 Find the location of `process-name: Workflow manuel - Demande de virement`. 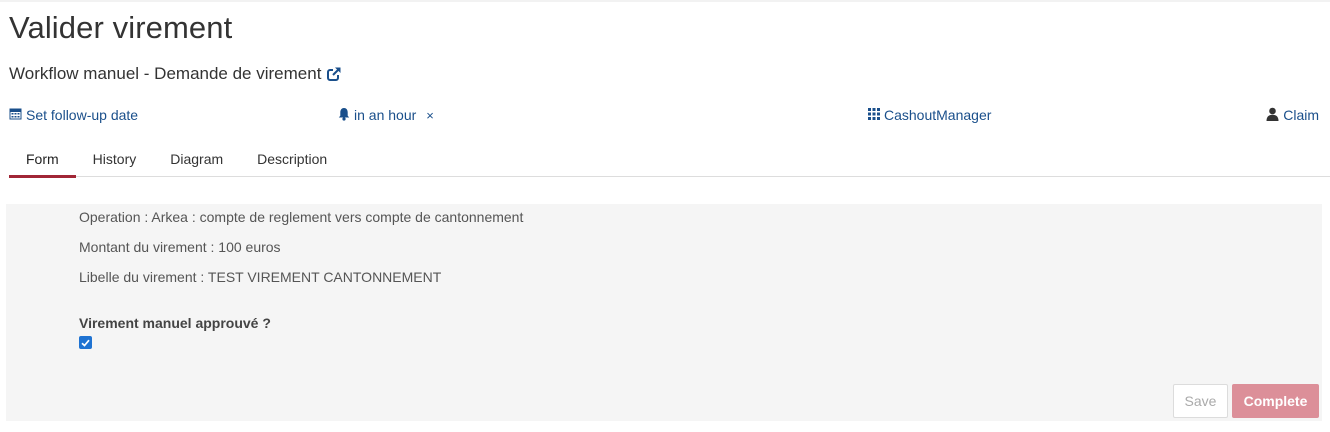

process-name: Workflow manuel - Demande de virement is located at coordinates (165, 73).